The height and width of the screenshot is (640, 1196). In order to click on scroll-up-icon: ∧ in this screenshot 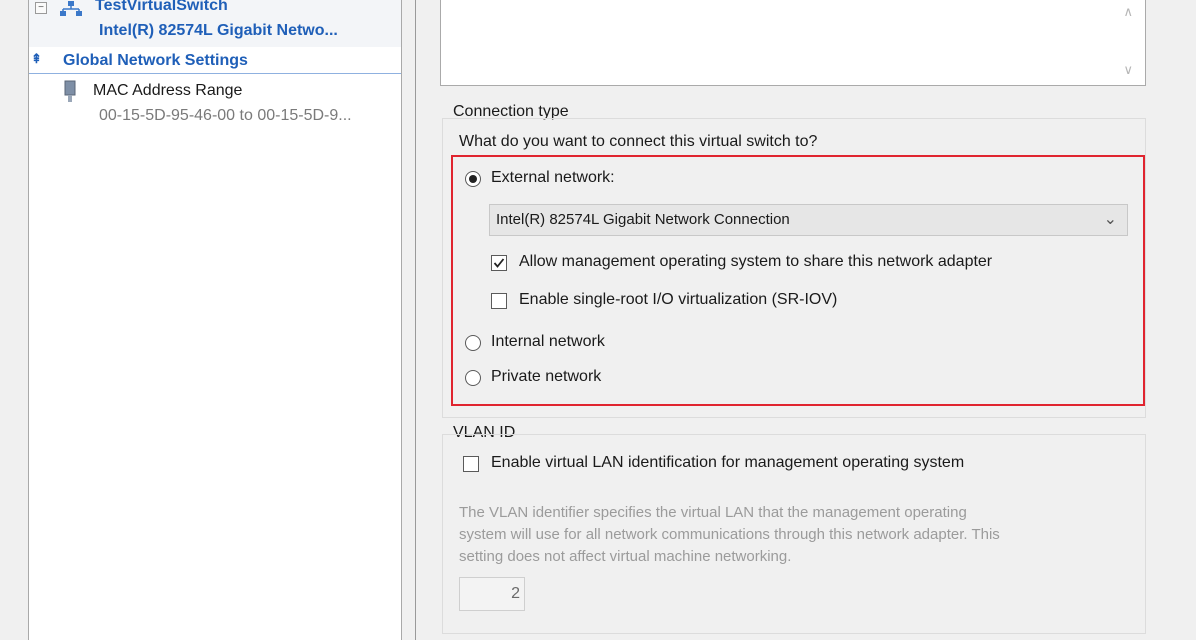, I will do `click(1128, 12)`.